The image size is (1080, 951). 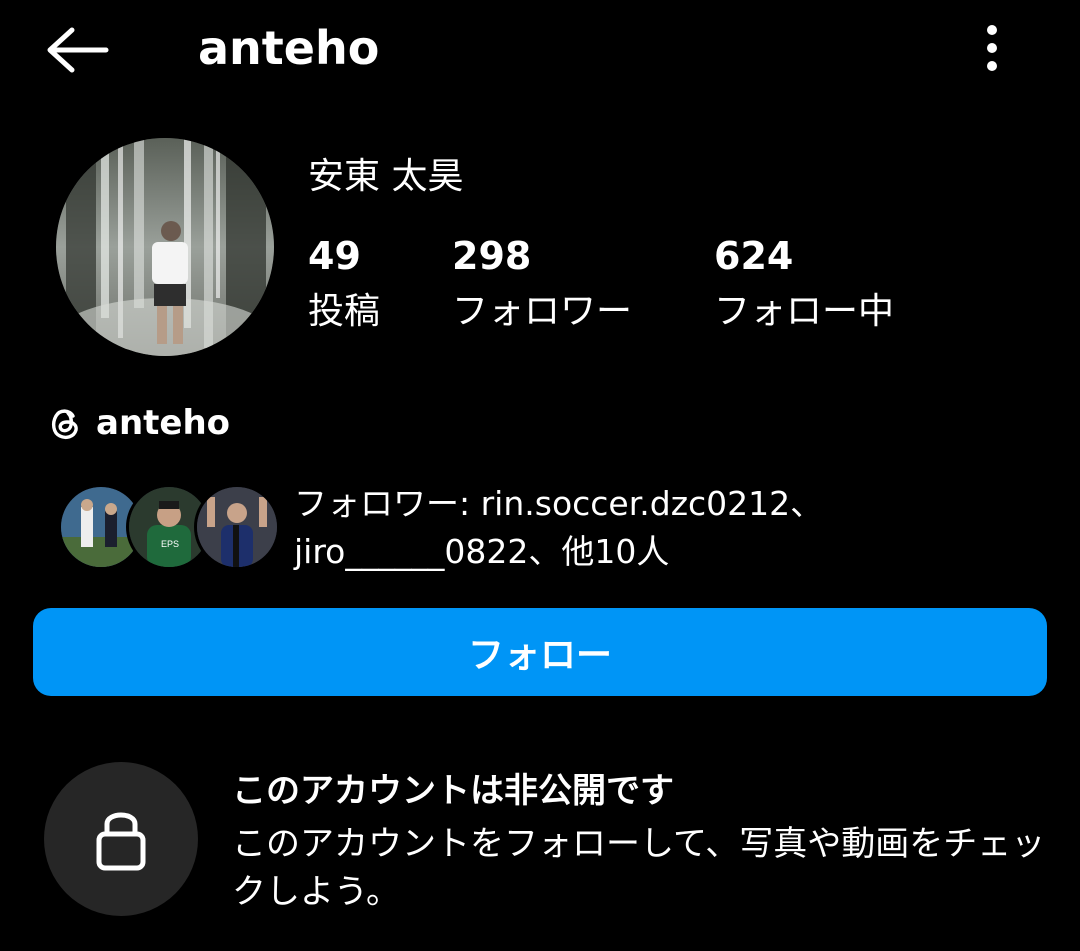 I want to click on mutual-follower-avatar, so click(x=237, y=527).